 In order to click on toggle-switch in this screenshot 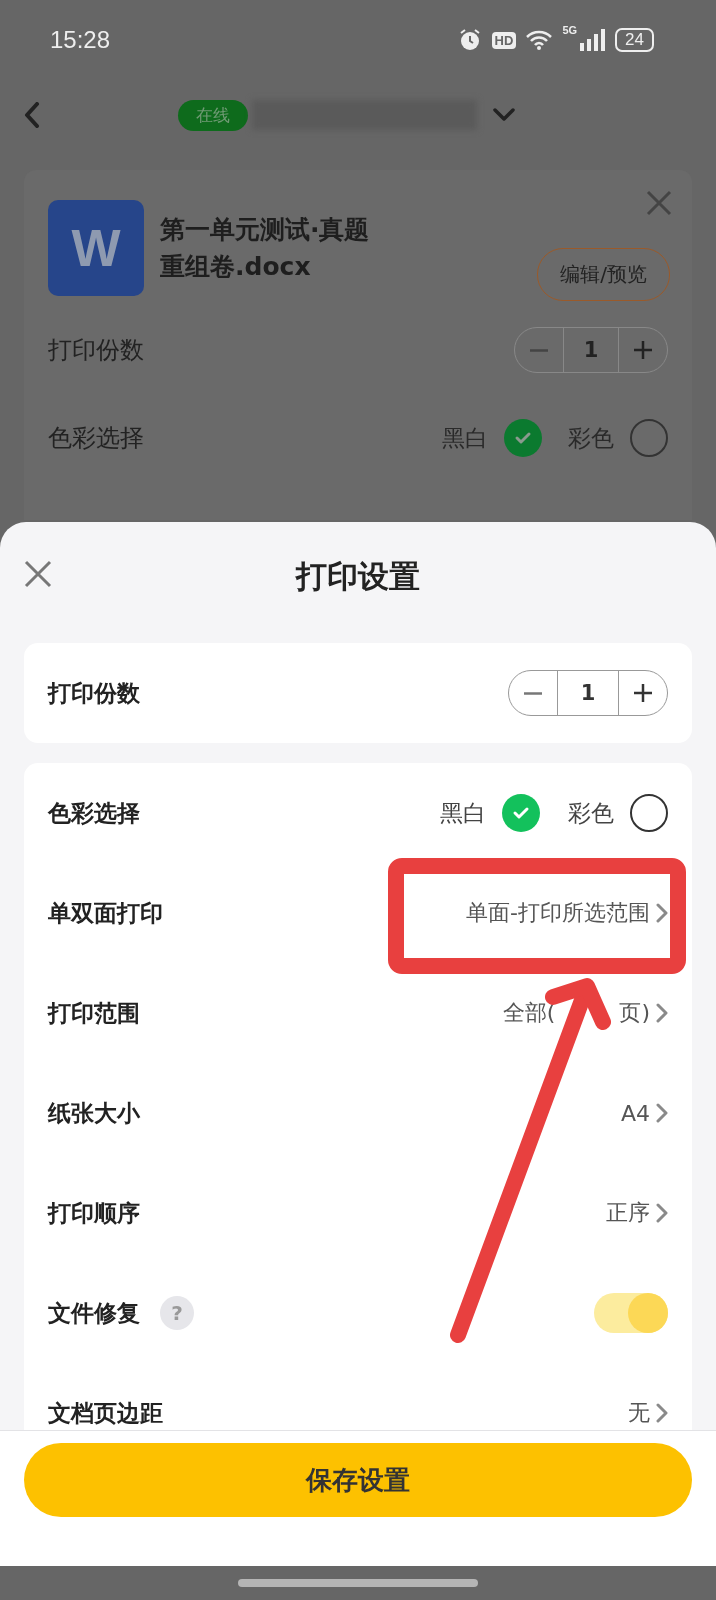, I will do `click(631, 1313)`.